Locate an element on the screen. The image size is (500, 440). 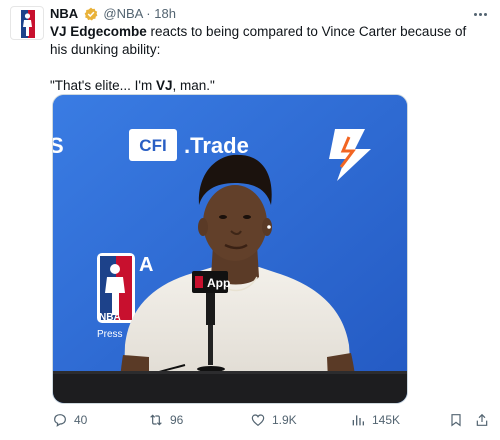
press-table is located at coordinates (230, 387).